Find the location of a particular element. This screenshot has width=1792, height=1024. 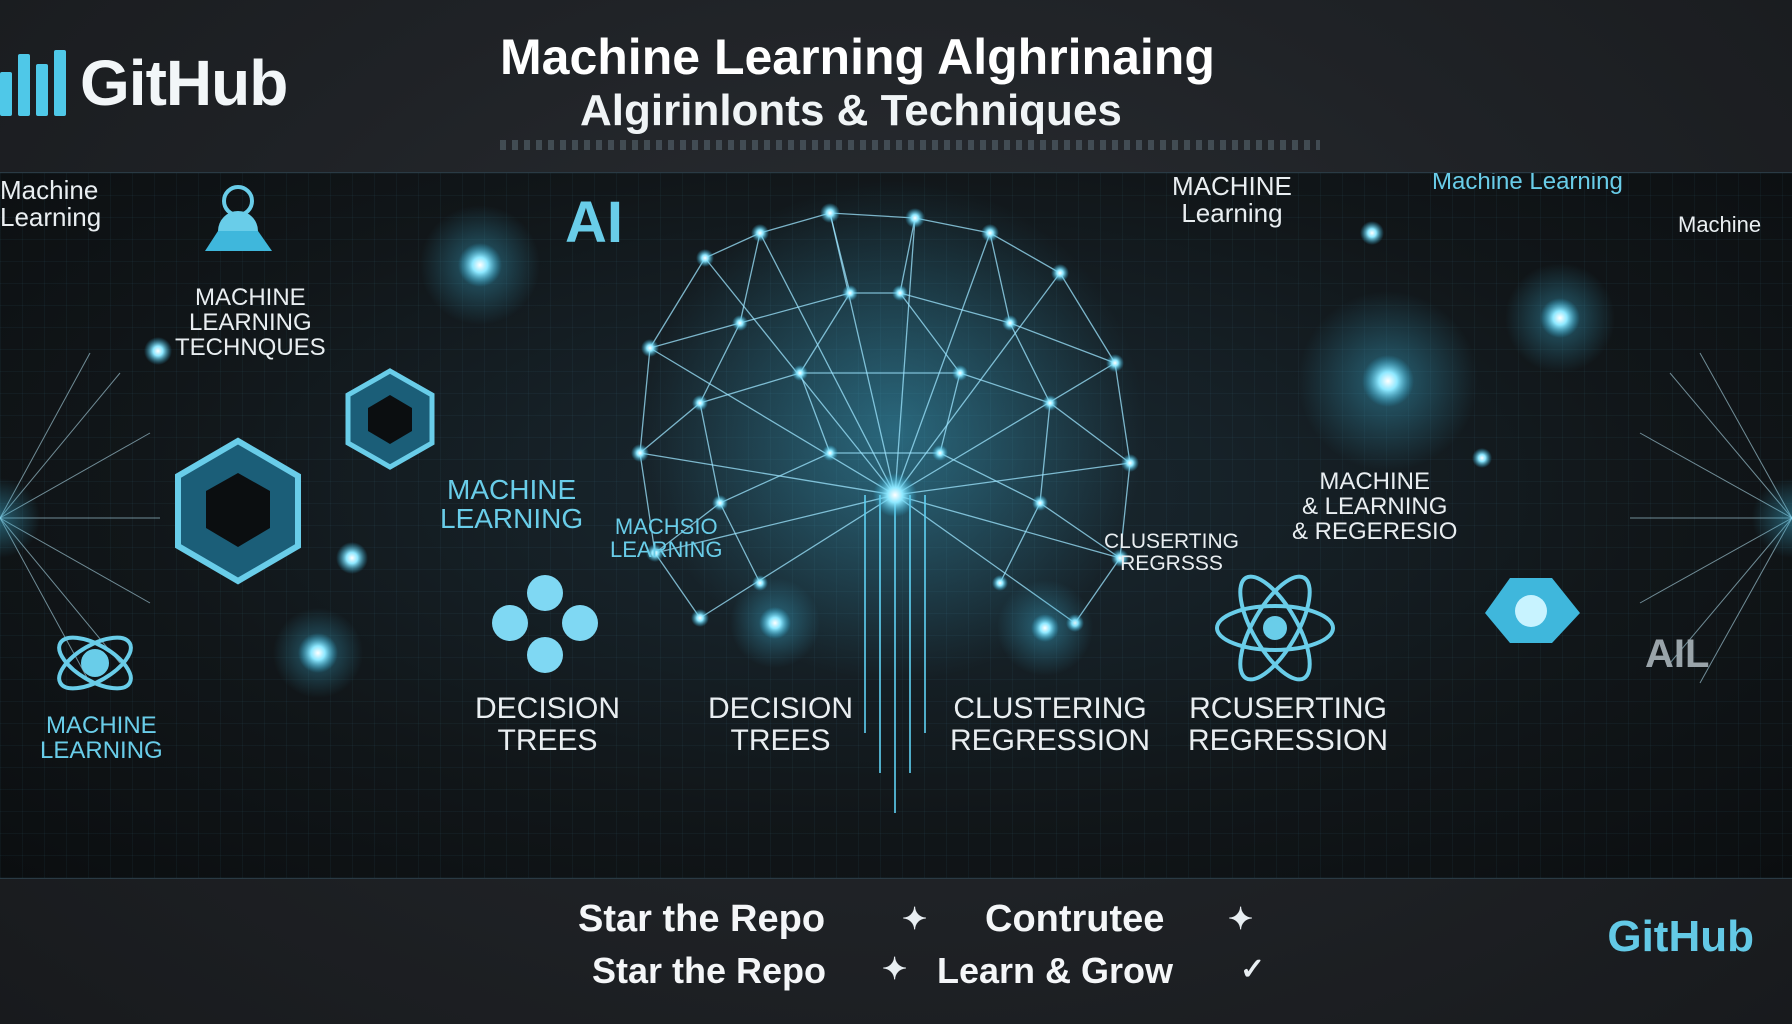

logo-text: GitHub is located at coordinates (184, 83).